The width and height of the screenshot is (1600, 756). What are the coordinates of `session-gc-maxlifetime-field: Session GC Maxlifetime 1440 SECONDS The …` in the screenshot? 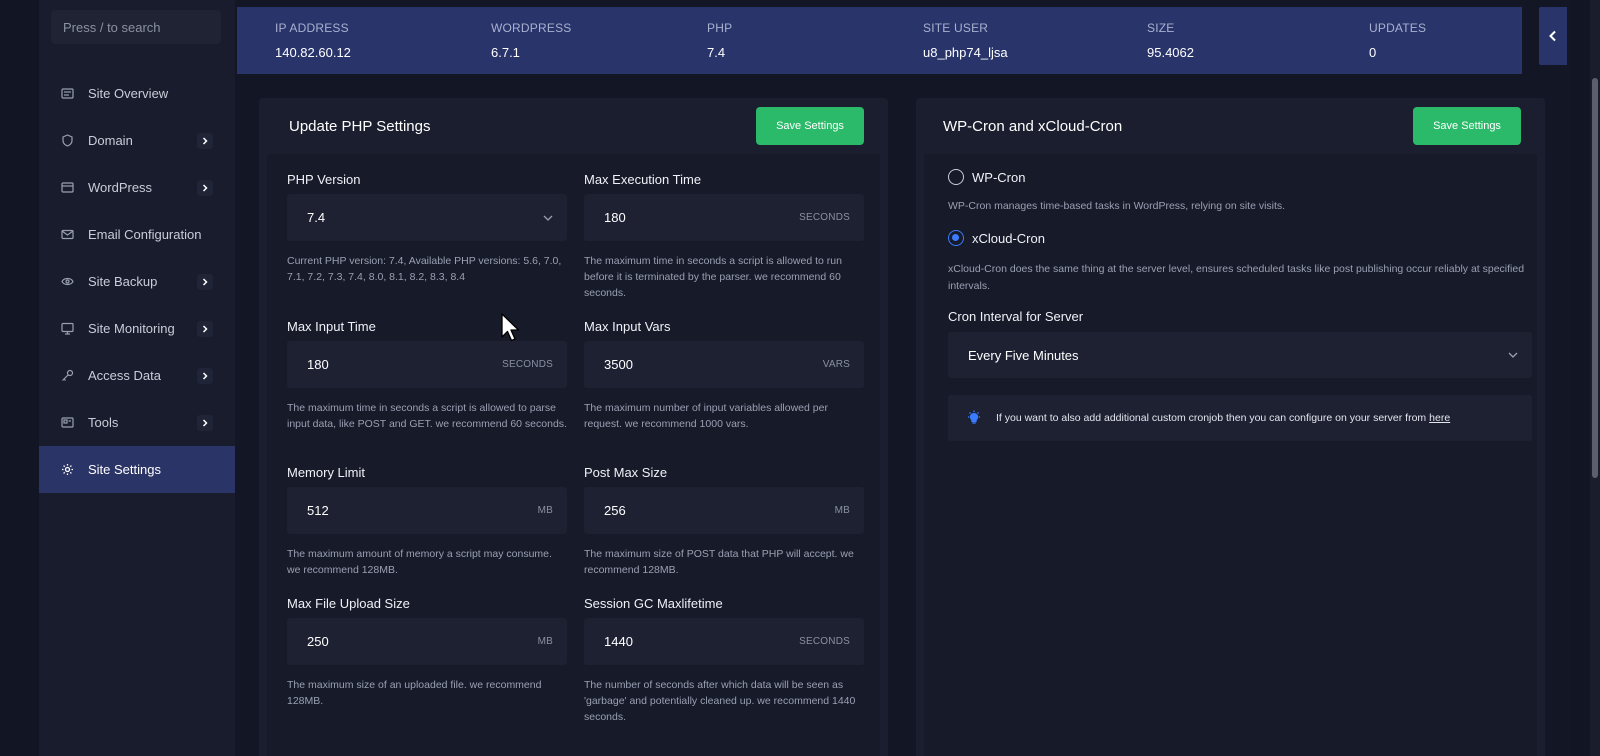 It's located at (724, 660).